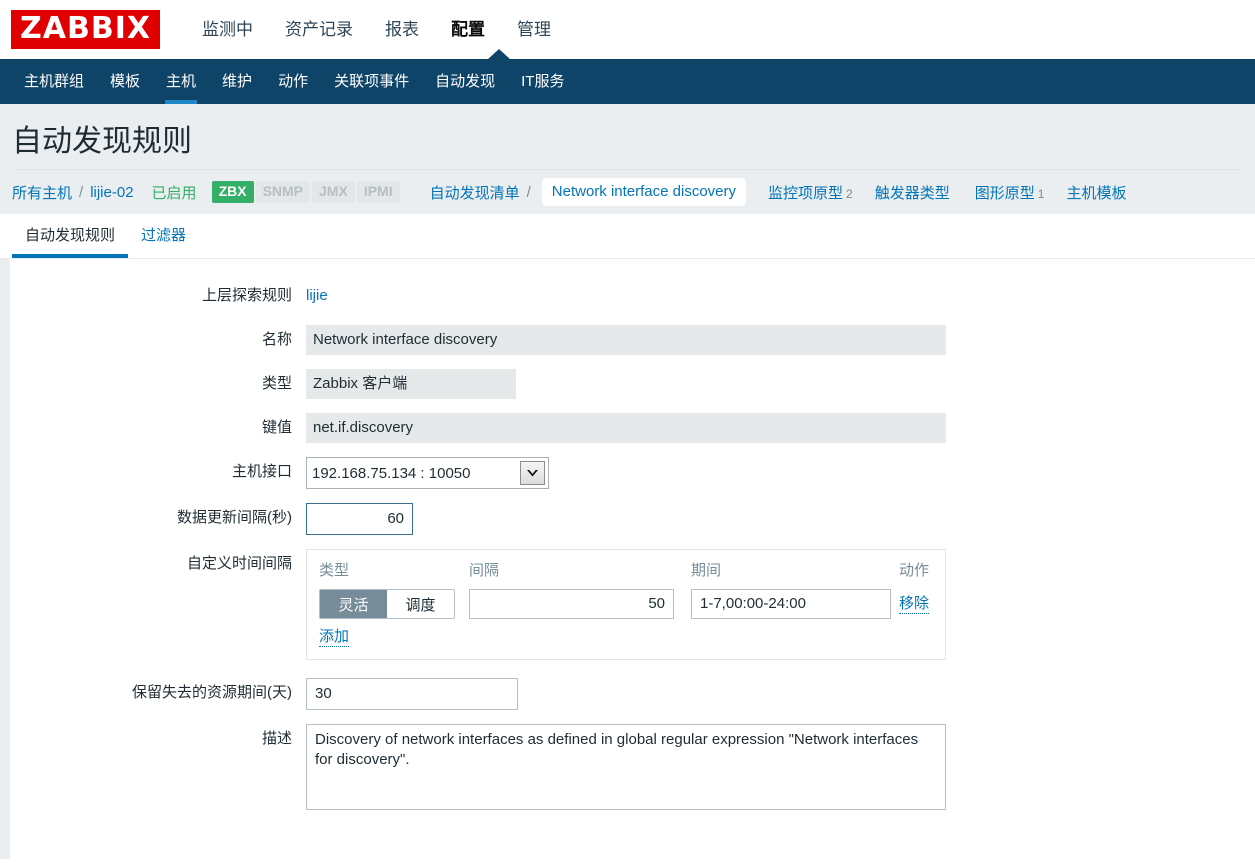 Image resolution: width=1255 pixels, height=863 pixels. What do you see at coordinates (626, 340) in the screenshot?
I see `name-field: Network interface discovery` at bounding box center [626, 340].